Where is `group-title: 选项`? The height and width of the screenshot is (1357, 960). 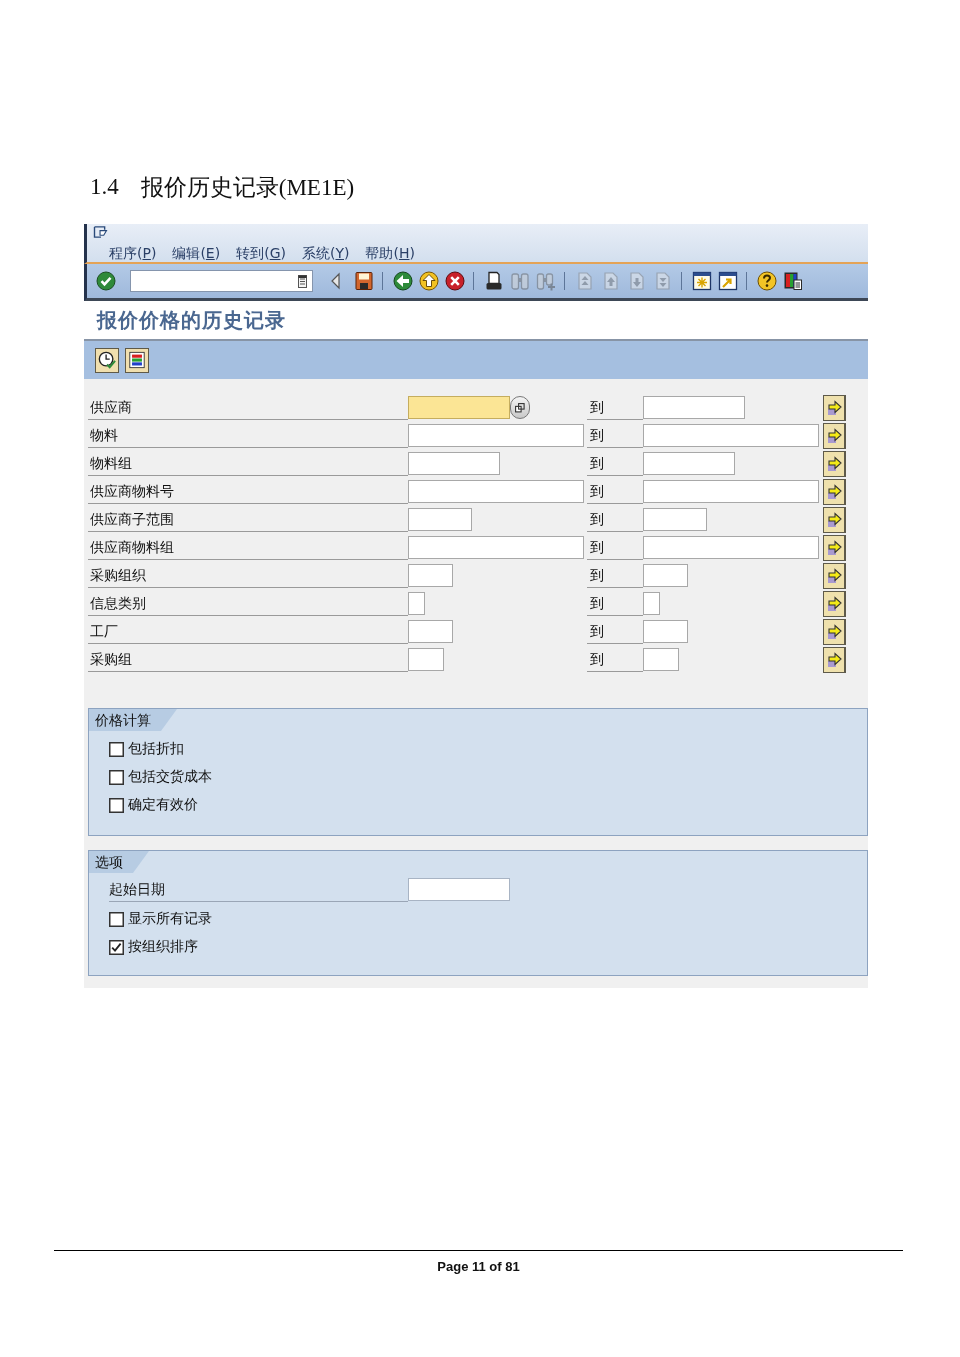 group-title: 选项 is located at coordinates (119, 862).